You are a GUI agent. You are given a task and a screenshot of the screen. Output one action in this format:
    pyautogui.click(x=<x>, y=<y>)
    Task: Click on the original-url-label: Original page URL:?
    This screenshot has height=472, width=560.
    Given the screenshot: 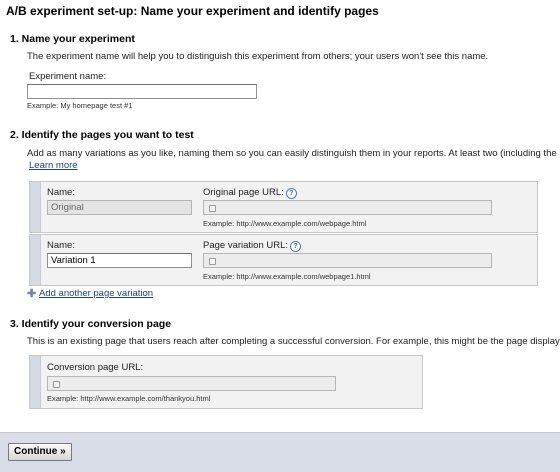 What is the action you would take?
    pyautogui.click(x=250, y=193)
    